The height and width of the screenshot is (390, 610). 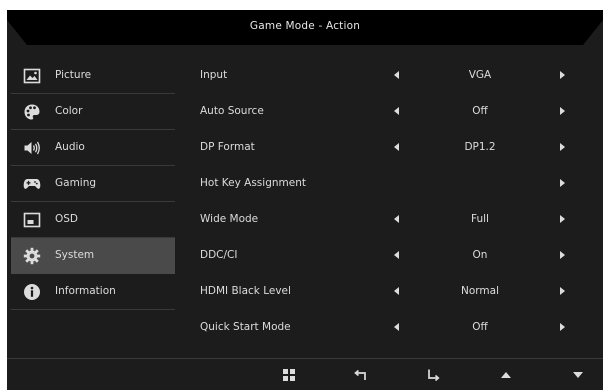 I want to click on setting-row-hdmi-black-level: HDMI Black Level Normal, so click(x=385, y=291).